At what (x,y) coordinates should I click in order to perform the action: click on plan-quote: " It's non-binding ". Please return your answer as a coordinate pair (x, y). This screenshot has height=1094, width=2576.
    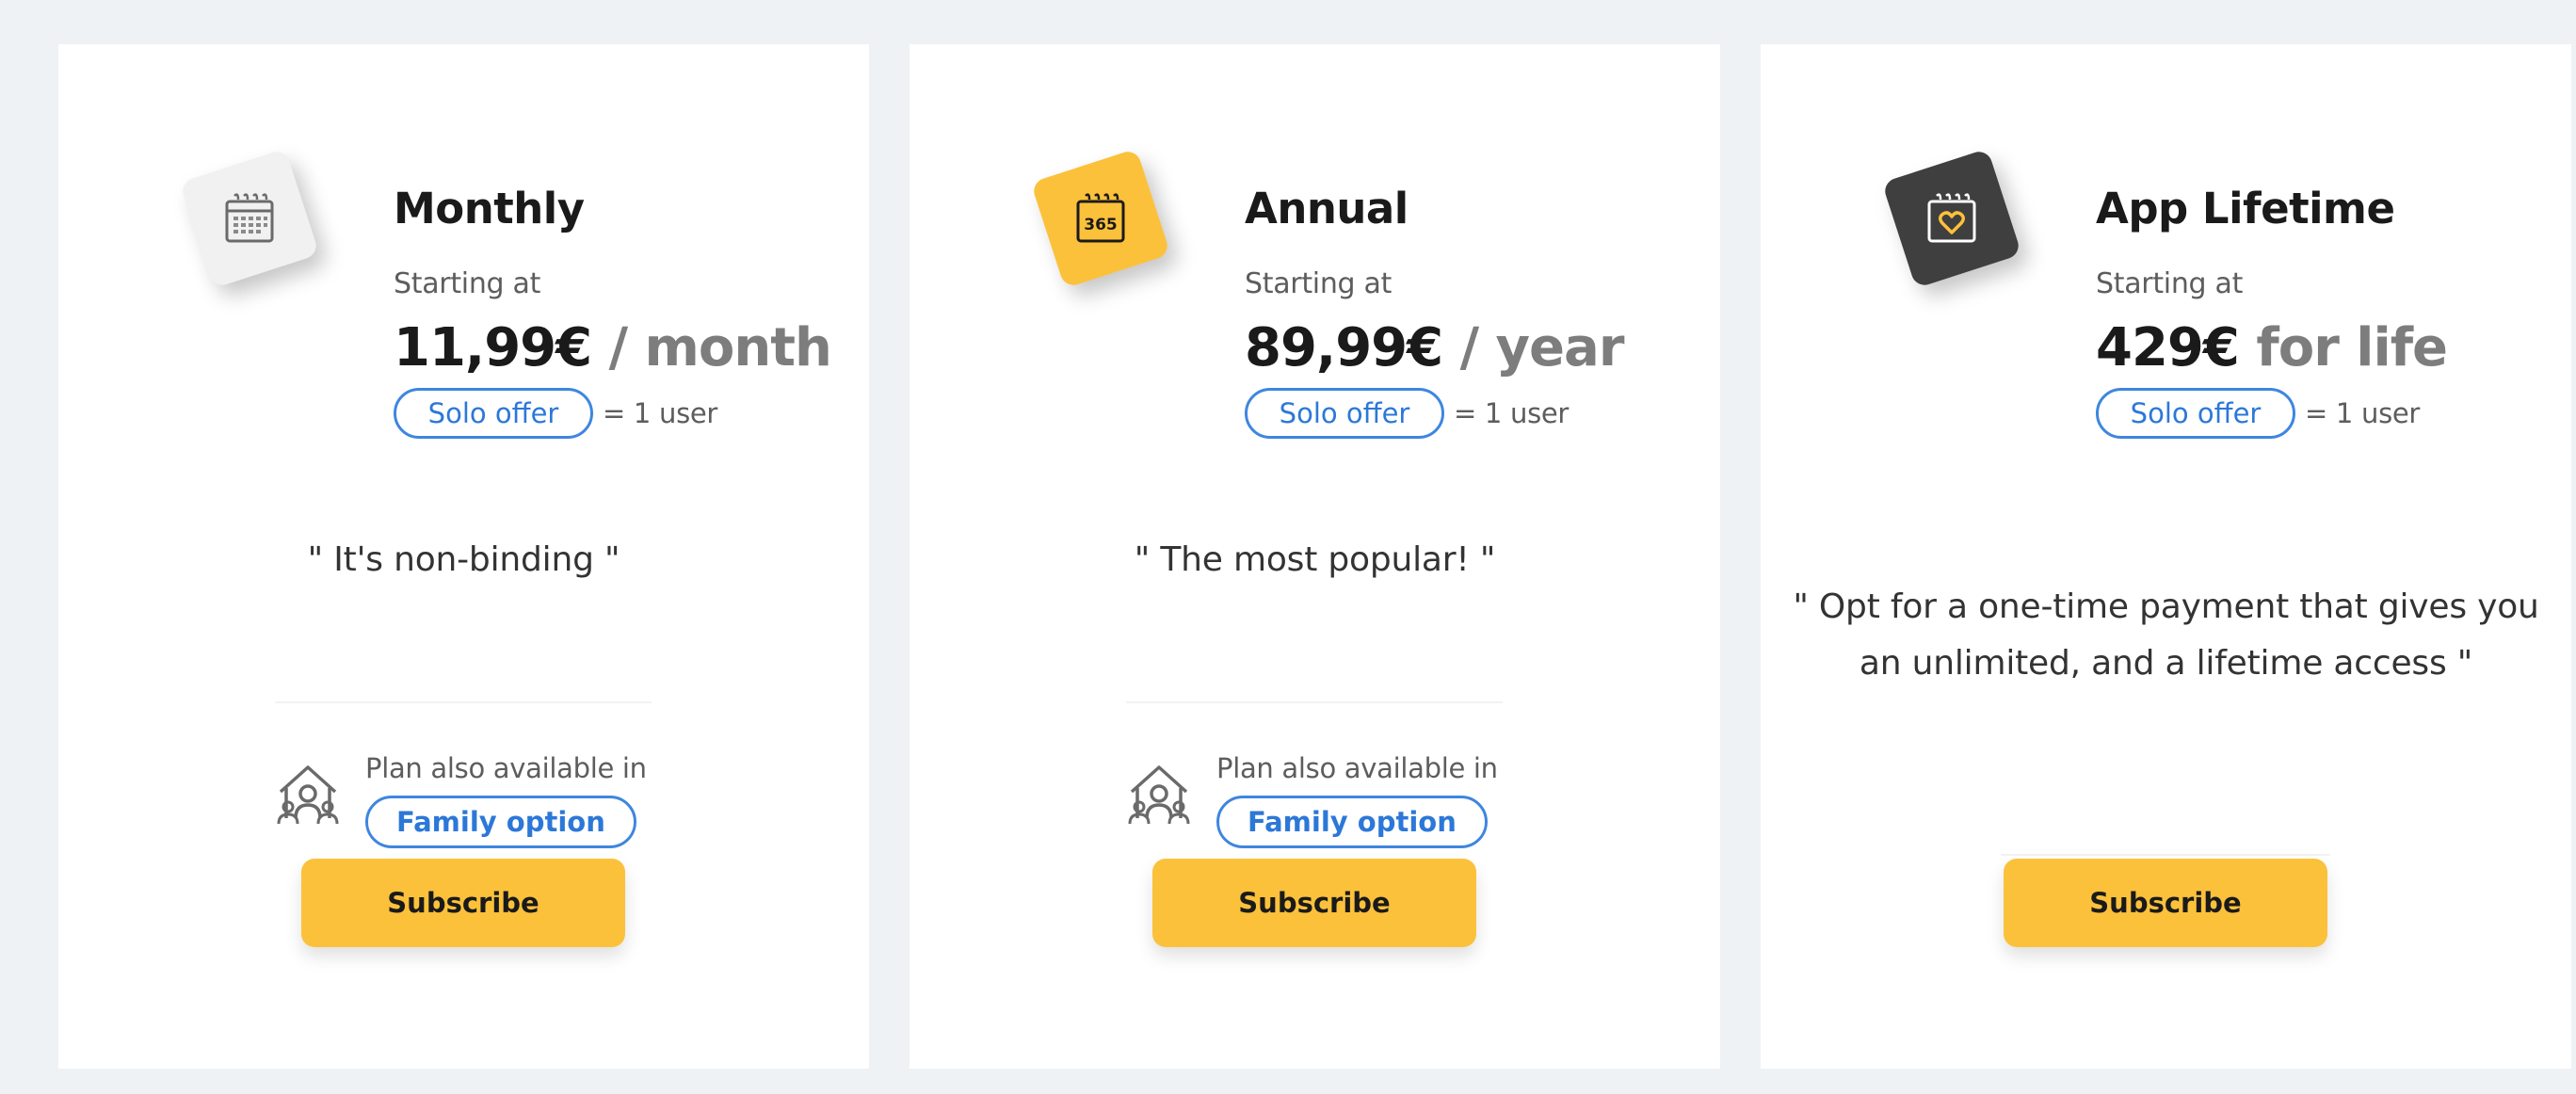
    Looking at the image, I should click on (463, 559).